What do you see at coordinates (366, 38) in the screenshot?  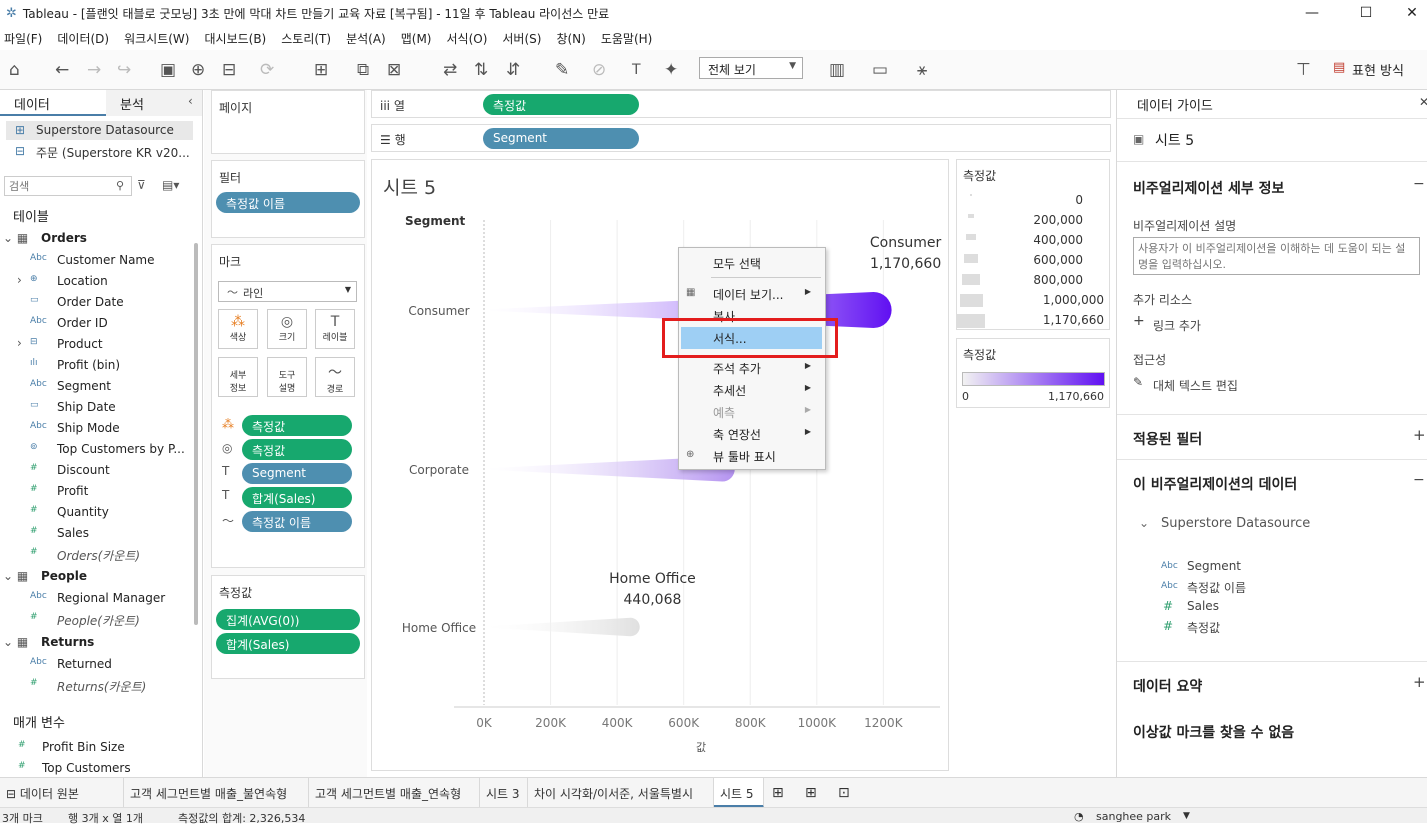 I see `menu-analysis: 분석(A)` at bounding box center [366, 38].